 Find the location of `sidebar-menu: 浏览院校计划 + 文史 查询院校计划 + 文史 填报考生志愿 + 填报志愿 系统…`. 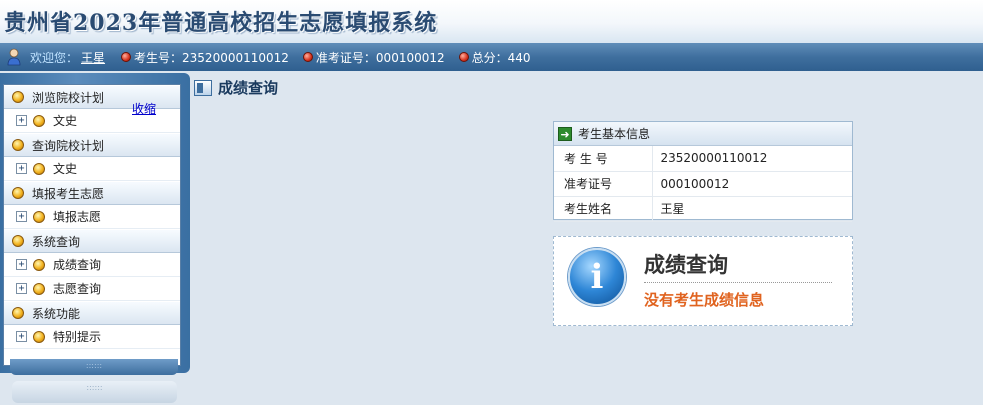

sidebar-menu: 浏览院校计划 + 文史 查询院校计划 + 文史 填报考生志愿 + 填报志愿 系统… is located at coordinates (92, 225).